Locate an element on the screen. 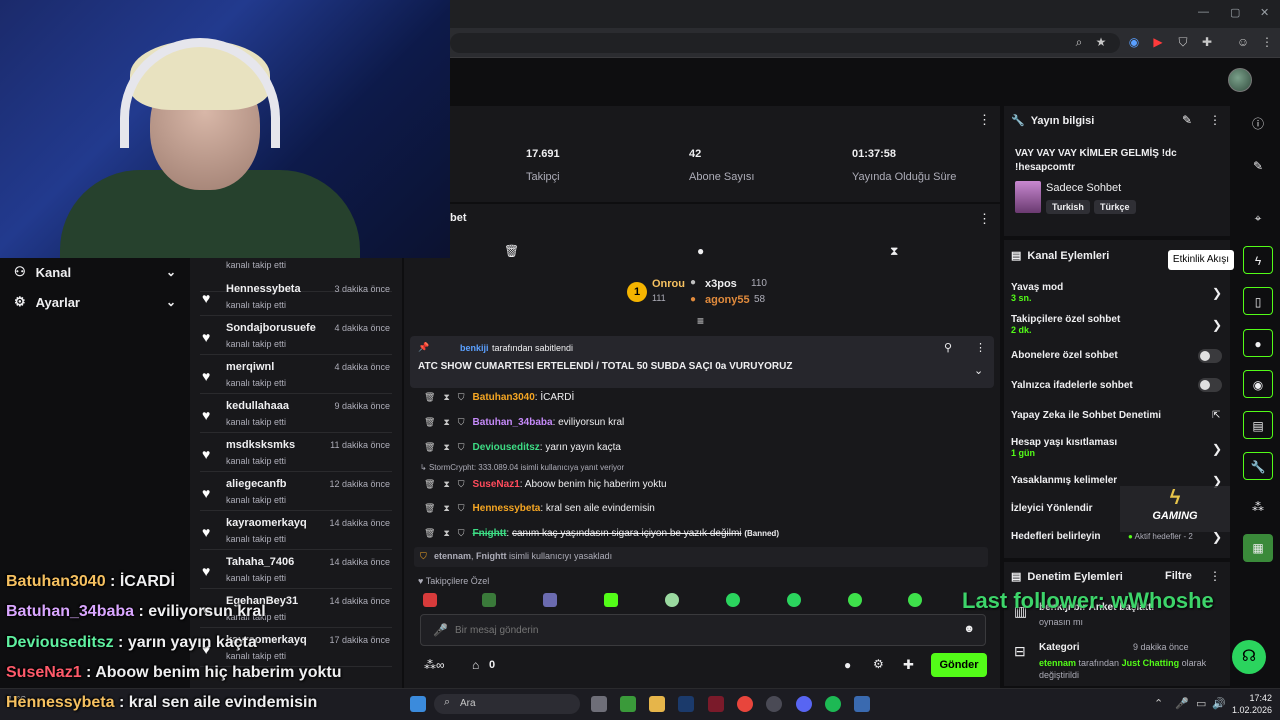 The height and width of the screenshot is (720, 1280). steam-icon is located at coordinates (686, 704).